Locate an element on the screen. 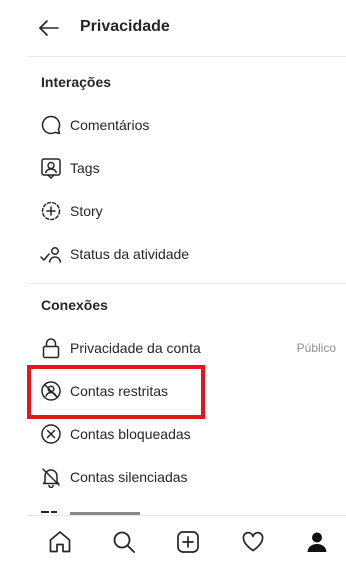  comment-icon is located at coordinates (51, 125).